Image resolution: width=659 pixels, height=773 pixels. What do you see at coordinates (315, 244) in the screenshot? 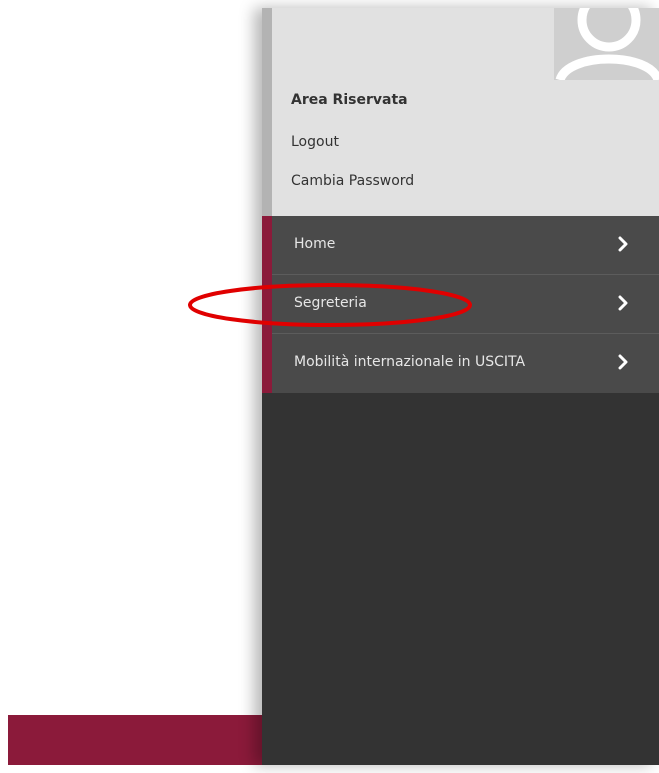
I see `menu-item-label: Home` at bounding box center [315, 244].